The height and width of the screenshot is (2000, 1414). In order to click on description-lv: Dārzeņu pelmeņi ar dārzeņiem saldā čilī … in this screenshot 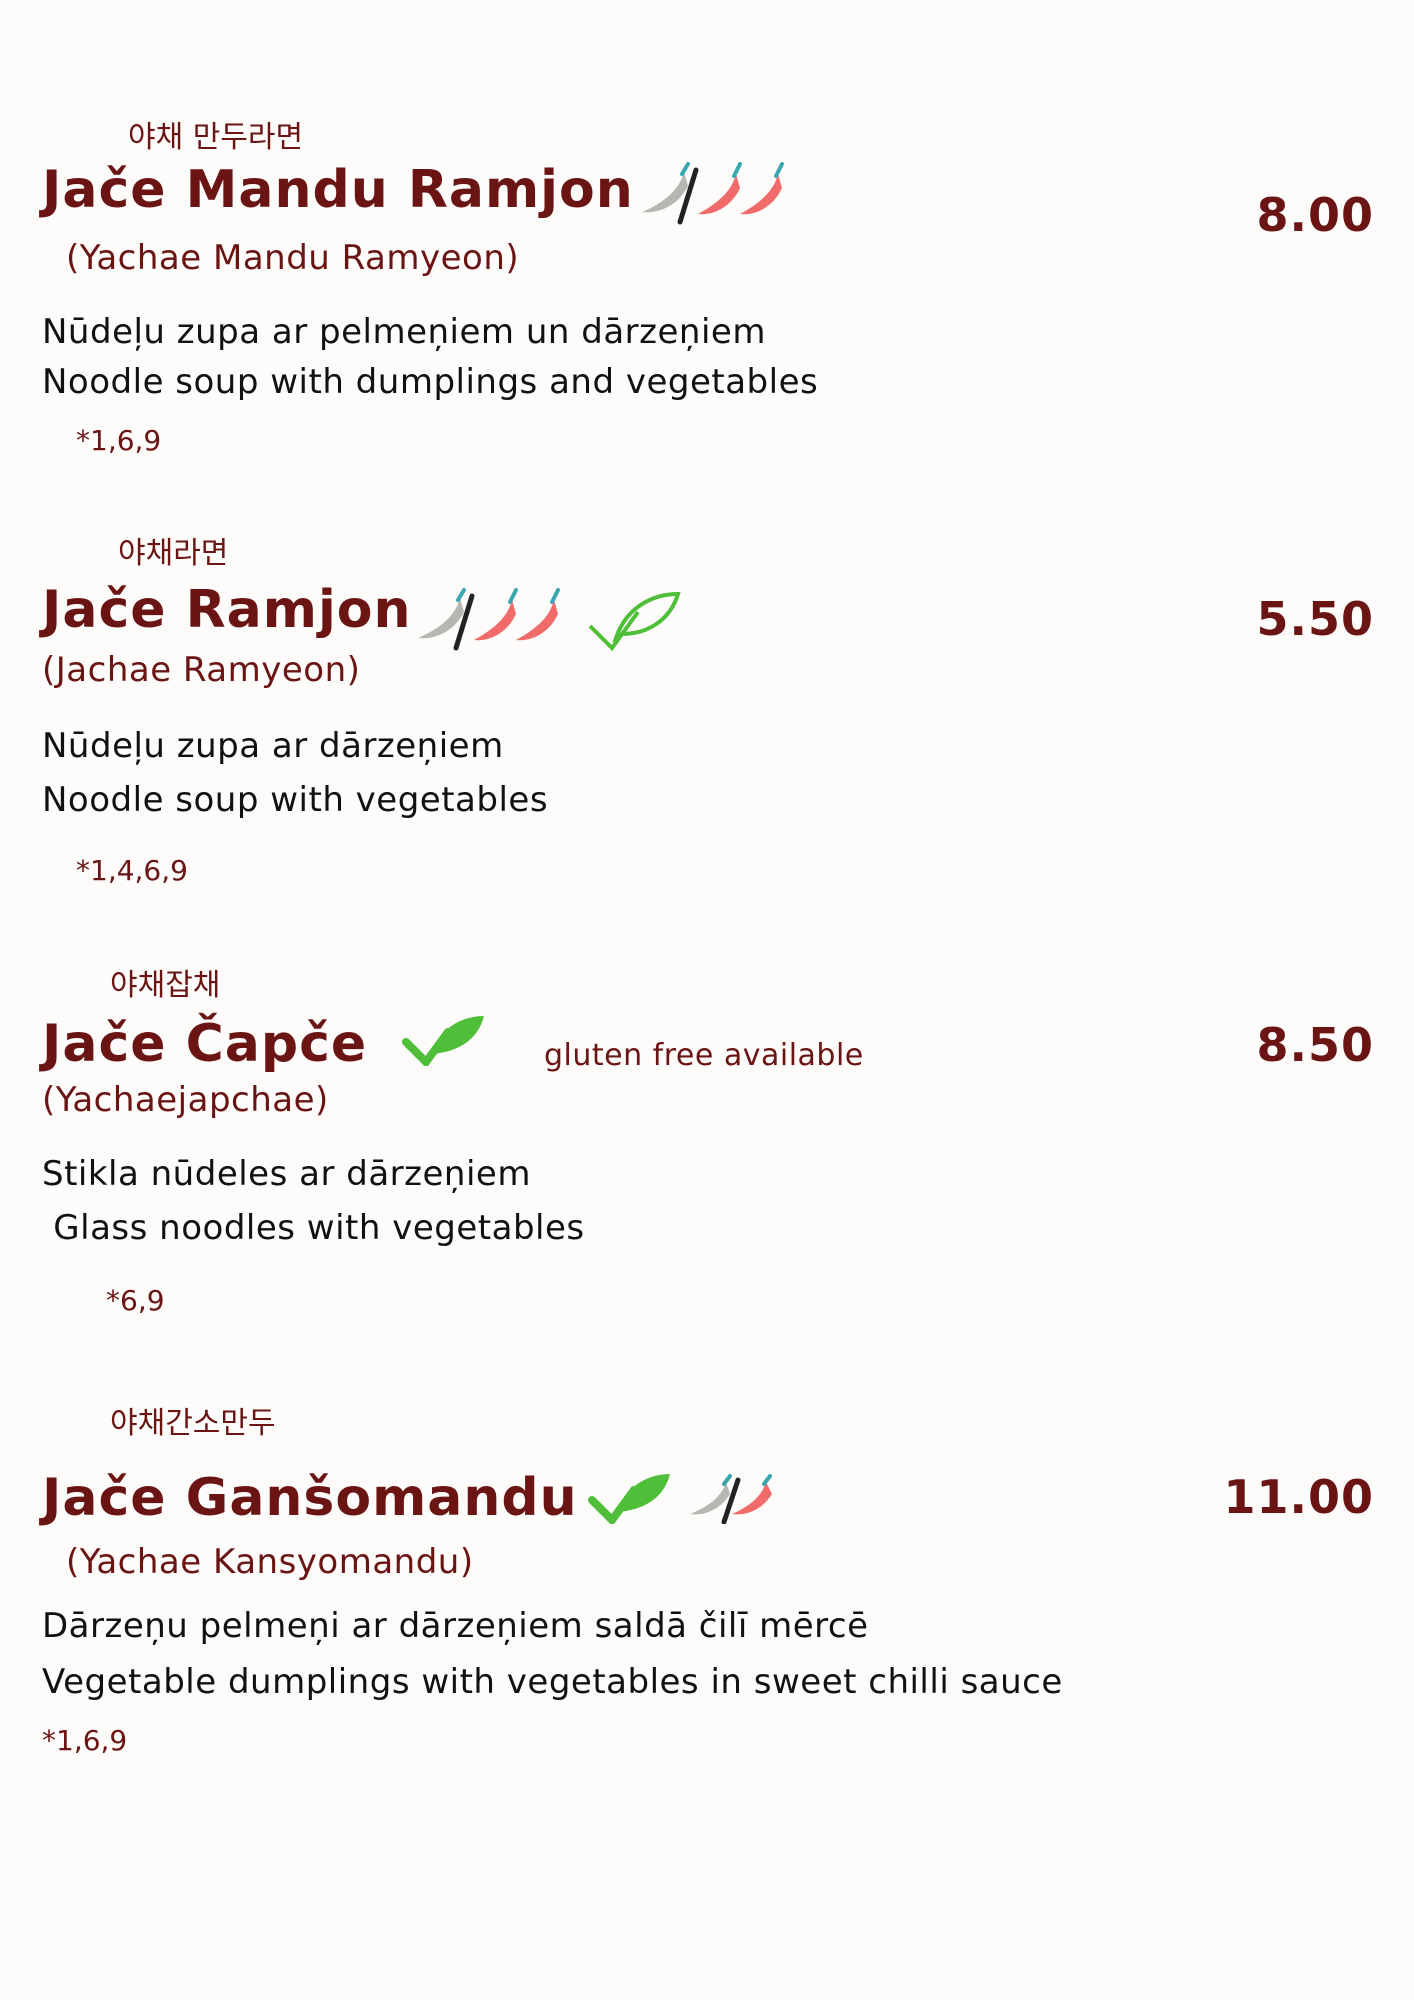, I will do `click(455, 1626)`.